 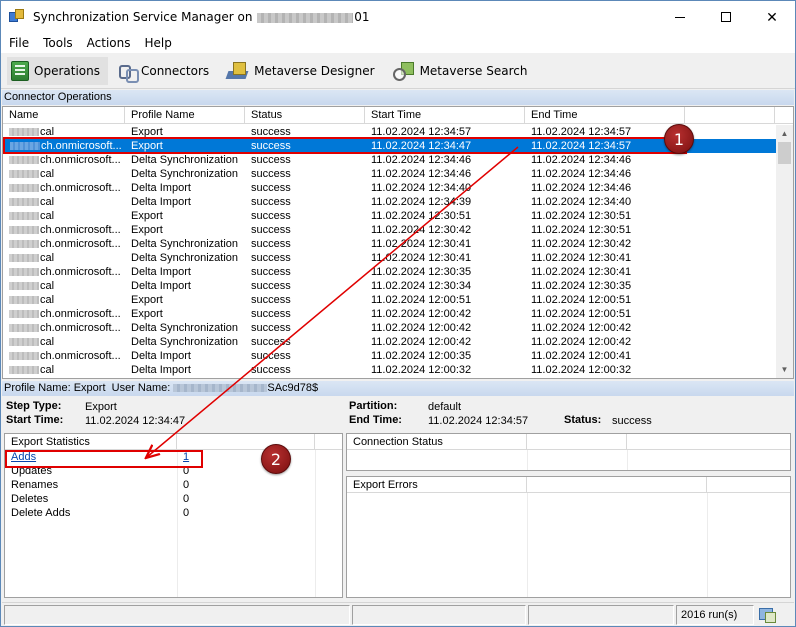 I want to click on connection-status-col2-header, so click(x=577, y=441).